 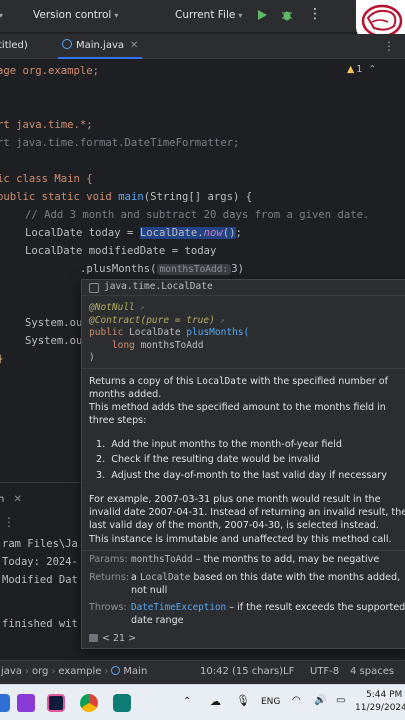 I want to click on caret-position: 10:42 (15 chars), so click(x=241, y=671).